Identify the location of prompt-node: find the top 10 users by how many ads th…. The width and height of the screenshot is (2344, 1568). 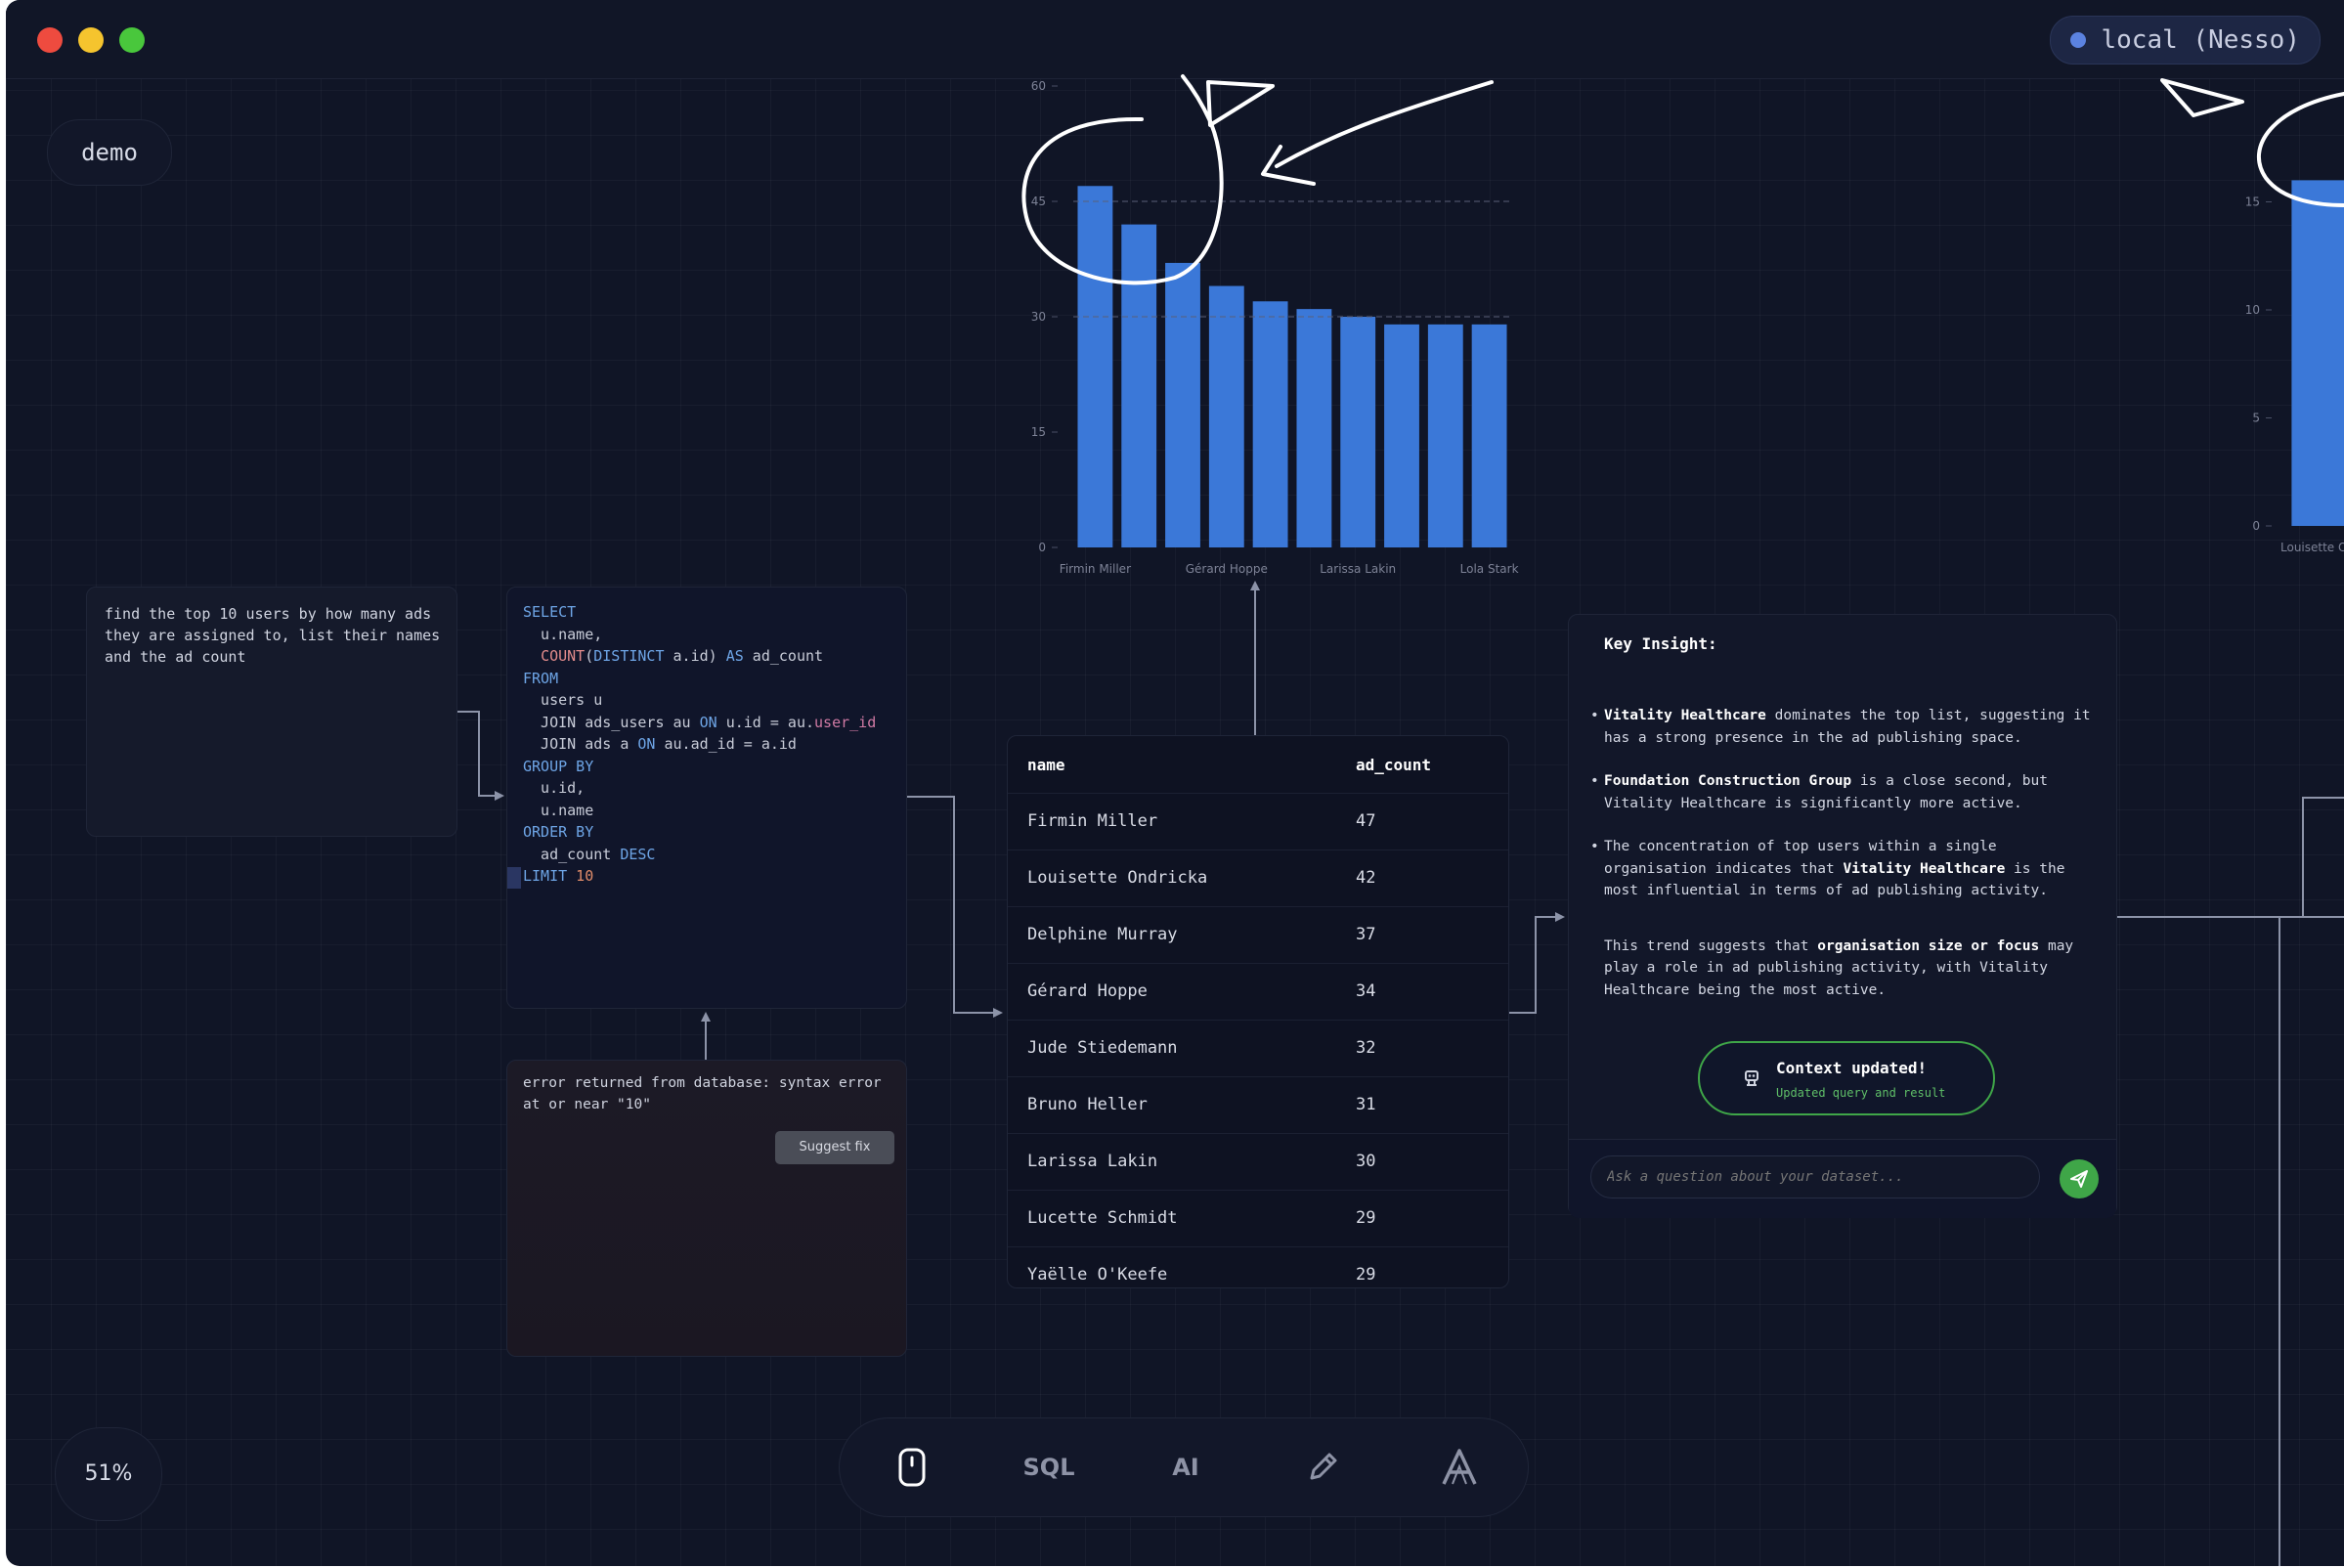
(272, 712).